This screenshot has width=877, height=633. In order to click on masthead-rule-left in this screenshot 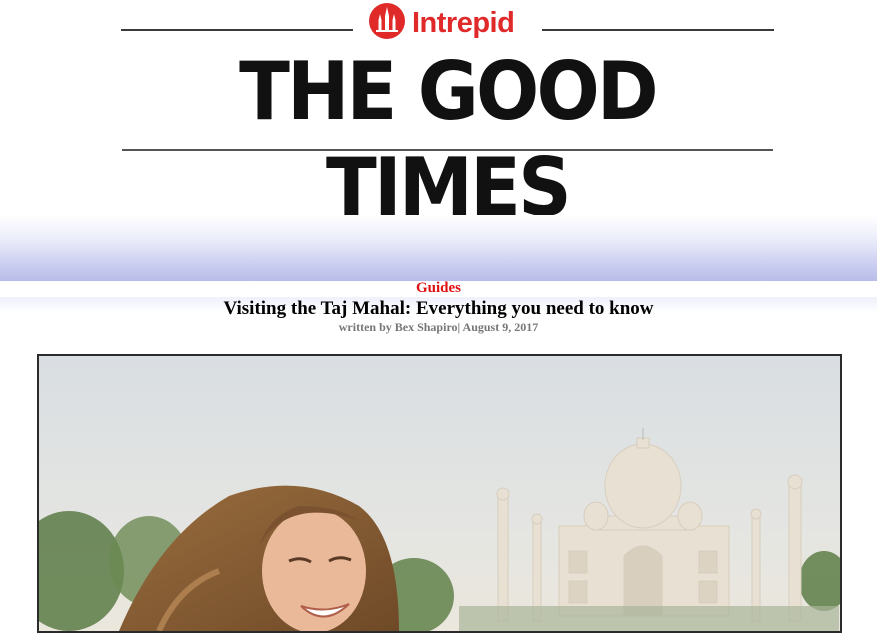, I will do `click(237, 30)`.